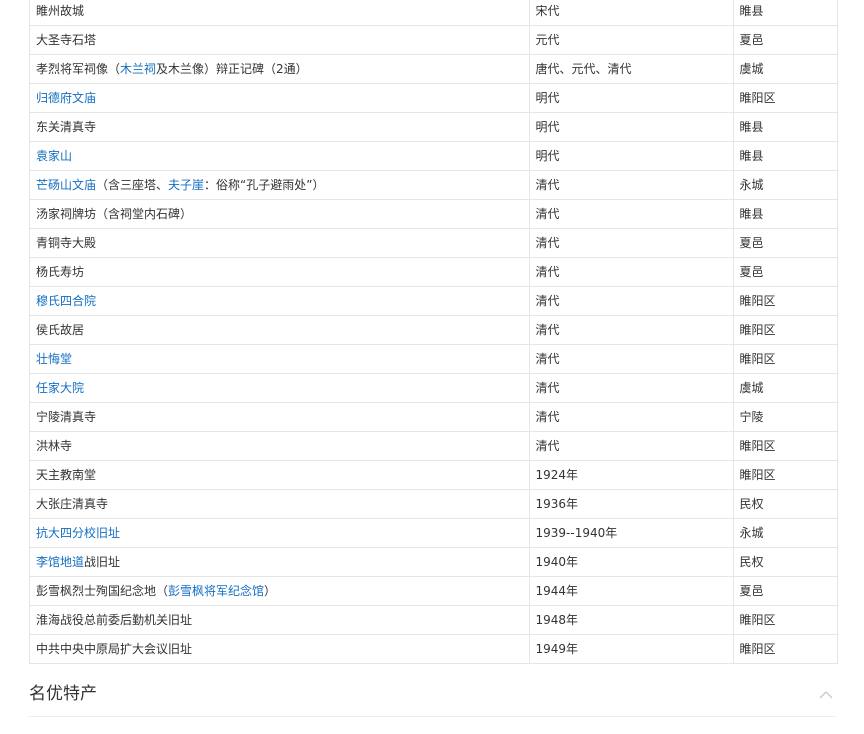 Image resolution: width=864 pixels, height=734 pixels. What do you see at coordinates (631, 562) in the screenshot?
I see `era-cell: 1940年` at bounding box center [631, 562].